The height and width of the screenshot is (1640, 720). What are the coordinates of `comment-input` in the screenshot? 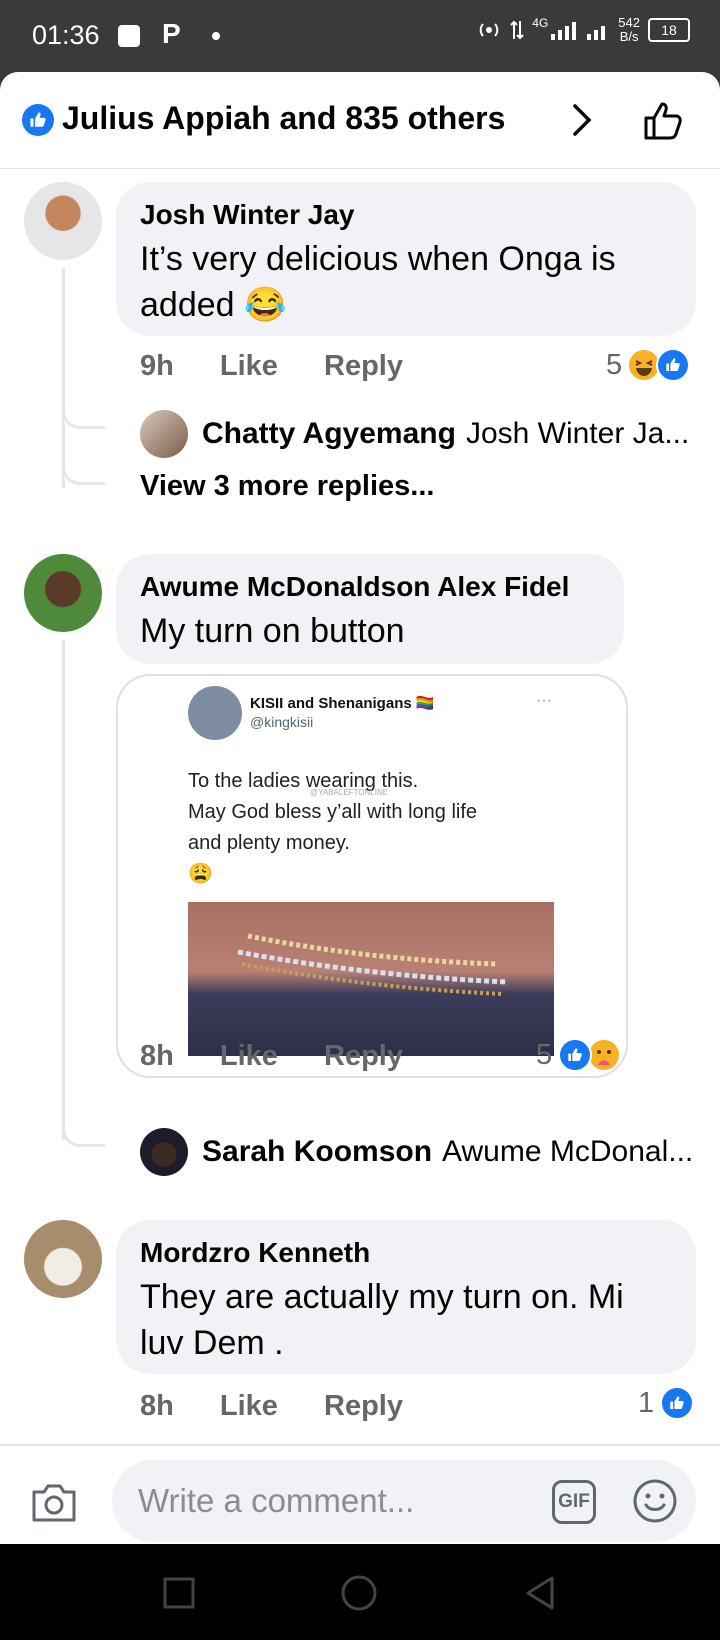 It's located at (318, 1501).